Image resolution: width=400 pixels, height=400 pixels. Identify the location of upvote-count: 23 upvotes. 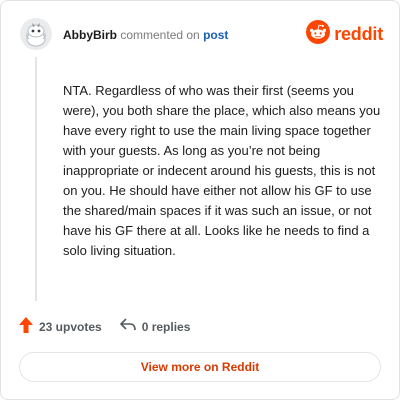
(70, 326).